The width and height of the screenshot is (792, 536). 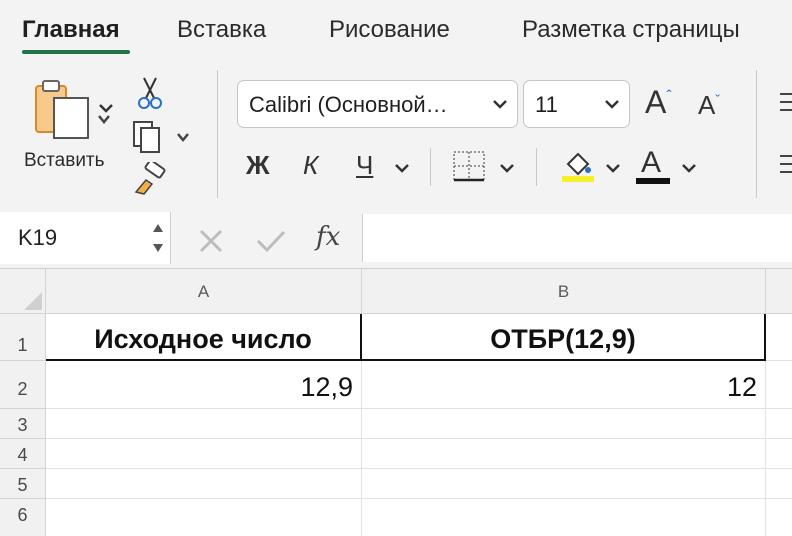 I want to click on tab-page-layout: Разметка страницы, so click(x=631, y=30).